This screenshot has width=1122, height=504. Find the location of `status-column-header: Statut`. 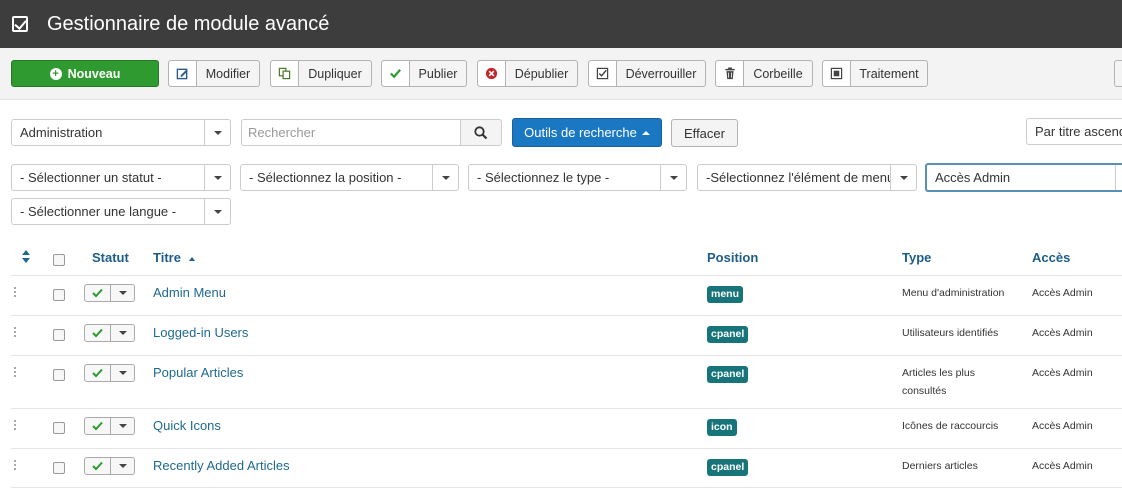

status-column-header: Statut is located at coordinates (110, 257).